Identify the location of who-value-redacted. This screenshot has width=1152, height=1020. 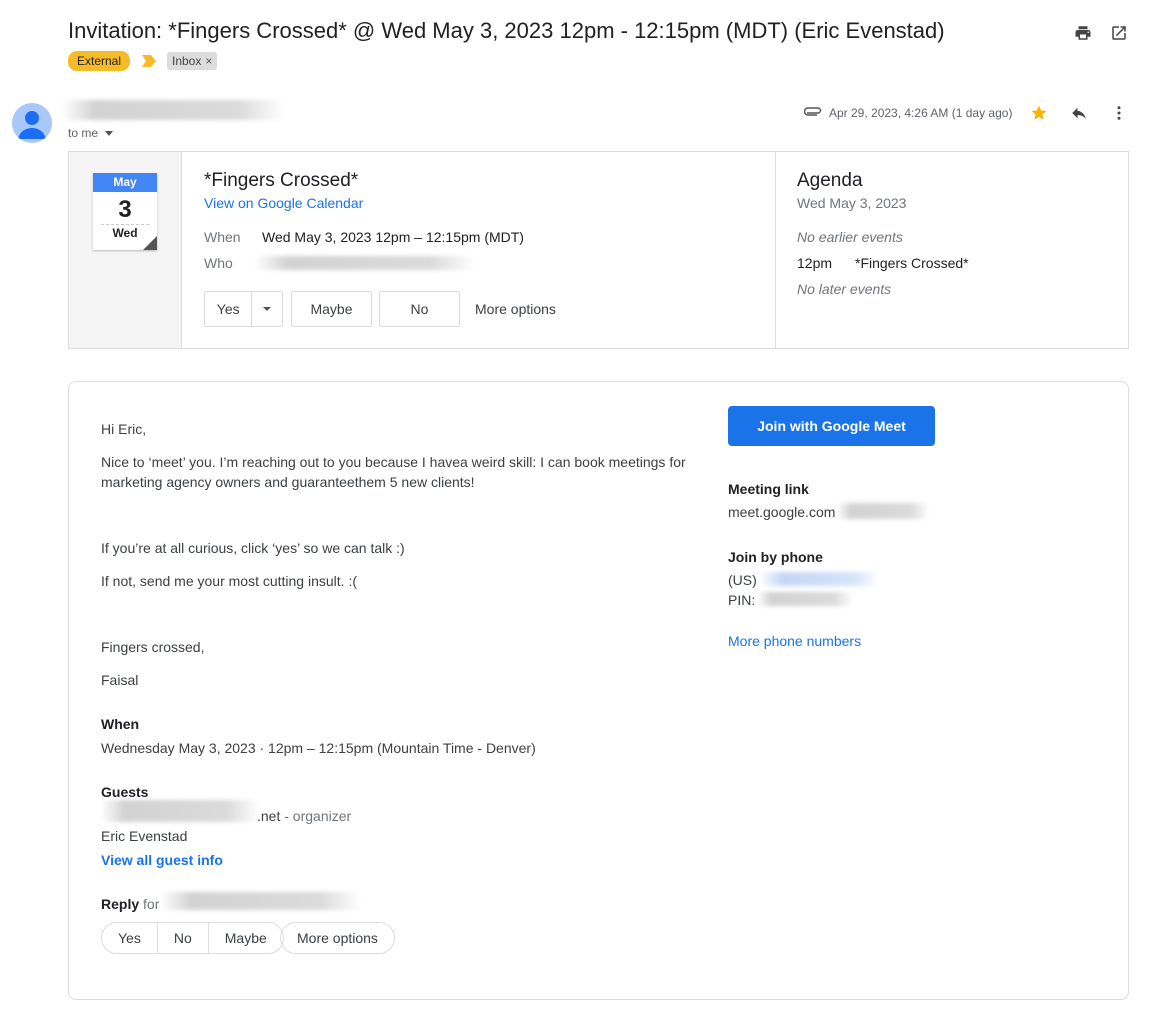
(365, 263).